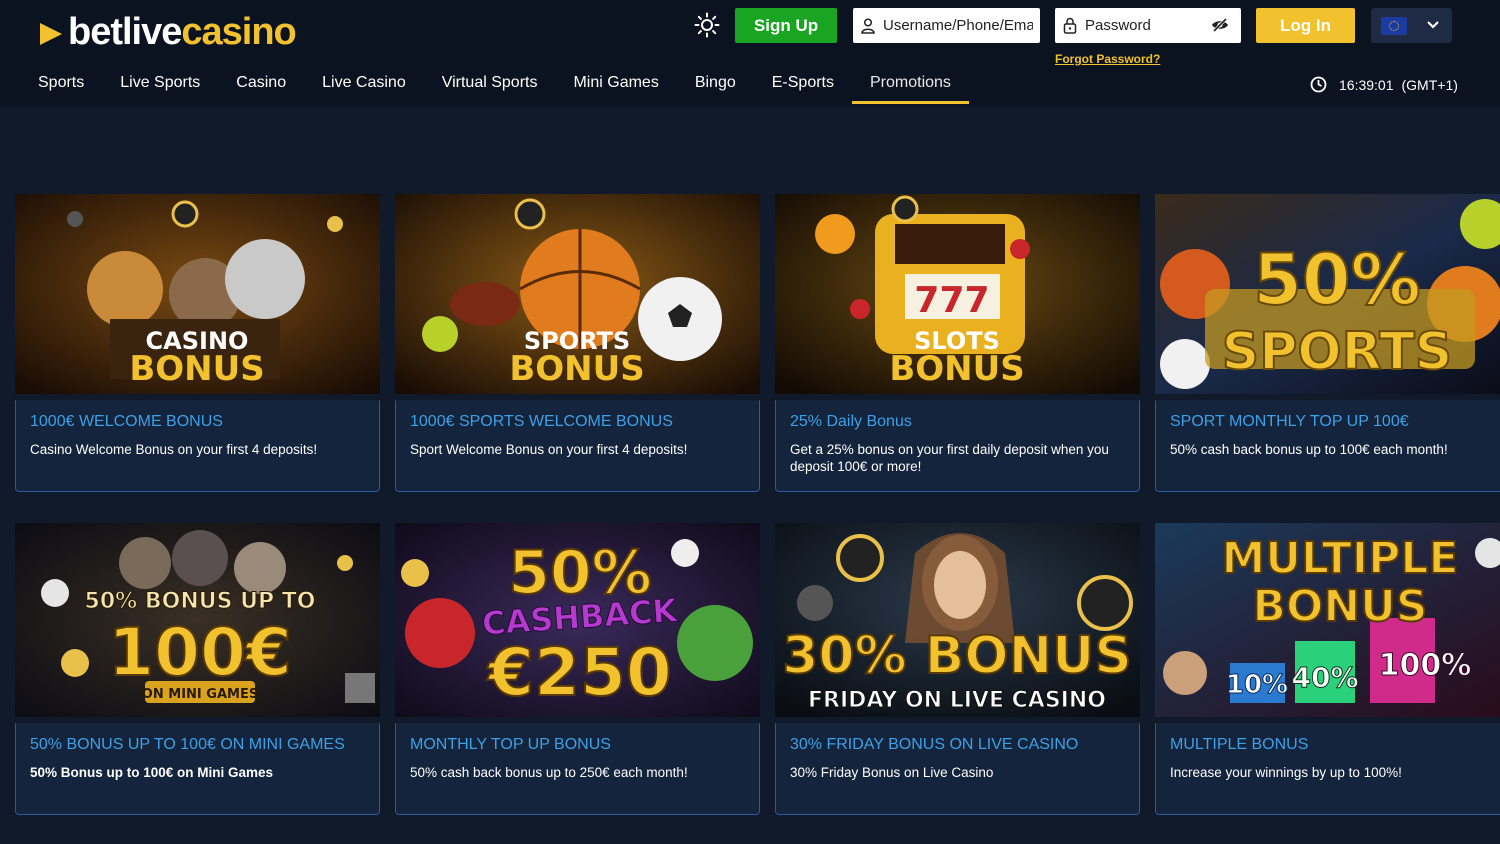  What do you see at coordinates (1337, 352) in the screenshot?
I see `banner-line2: SPORTS` at bounding box center [1337, 352].